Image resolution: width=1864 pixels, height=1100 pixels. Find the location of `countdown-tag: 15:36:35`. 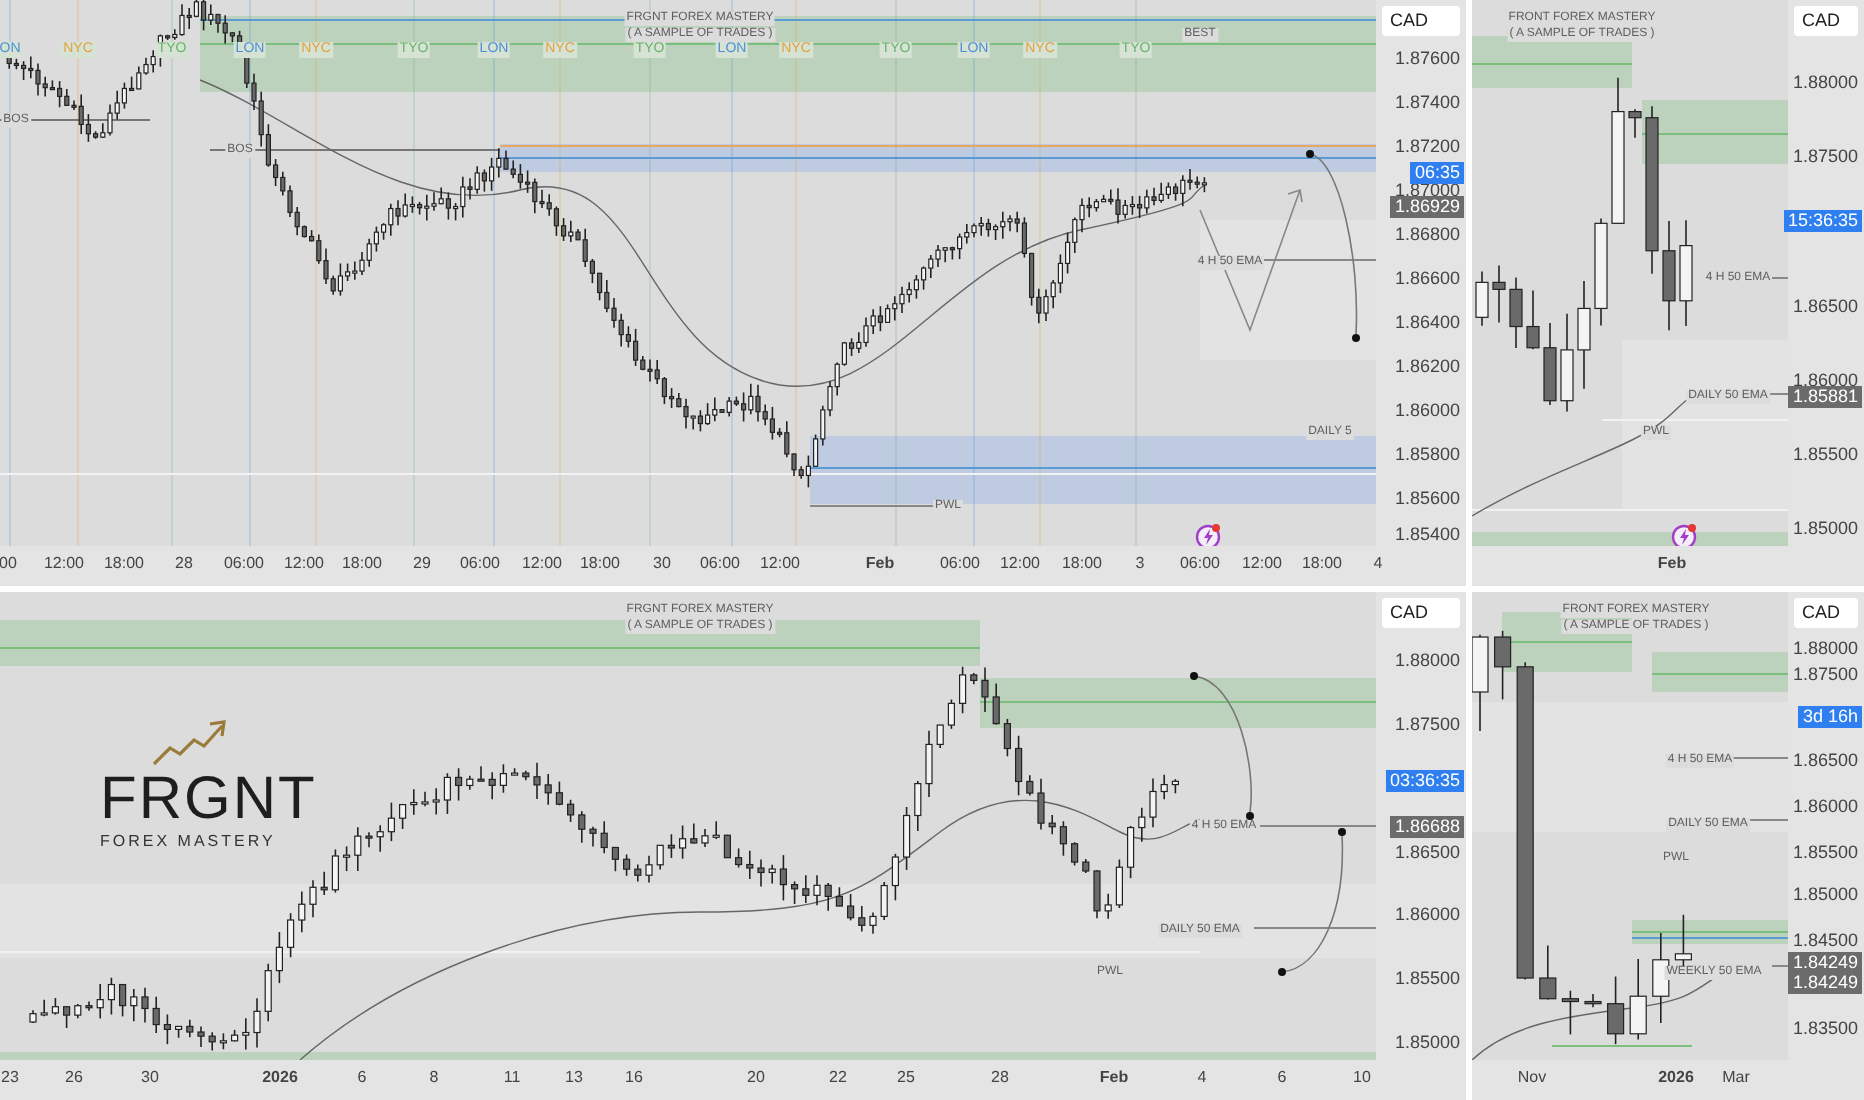

countdown-tag: 15:36:35 is located at coordinates (1822, 221).